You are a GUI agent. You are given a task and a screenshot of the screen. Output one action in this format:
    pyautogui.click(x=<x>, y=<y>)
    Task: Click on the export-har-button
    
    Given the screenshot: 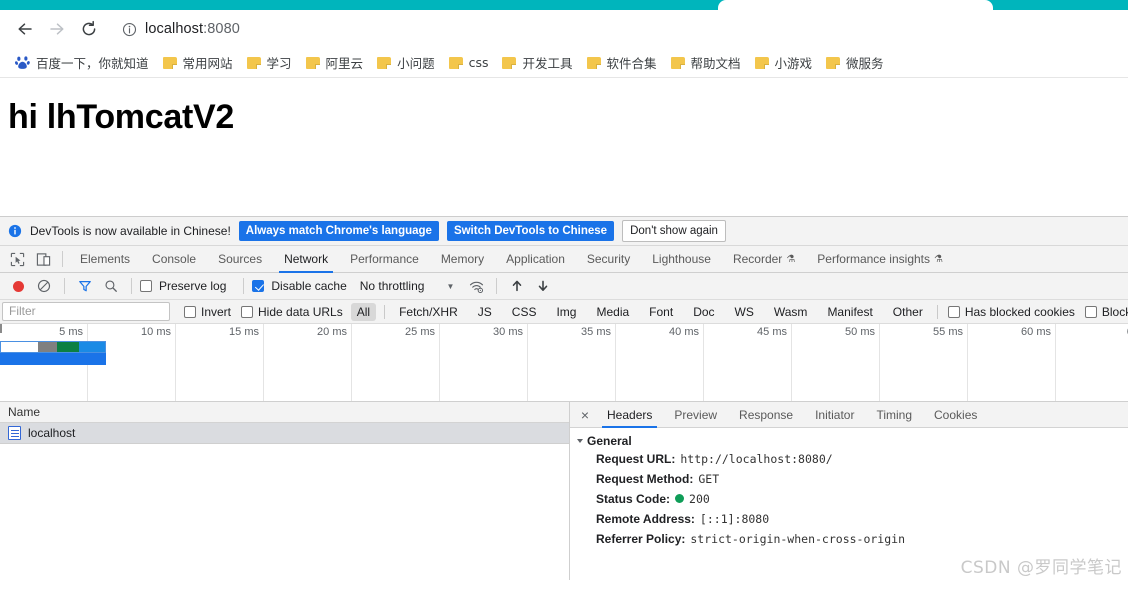 What is the action you would take?
    pyautogui.click(x=543, y=286)
    